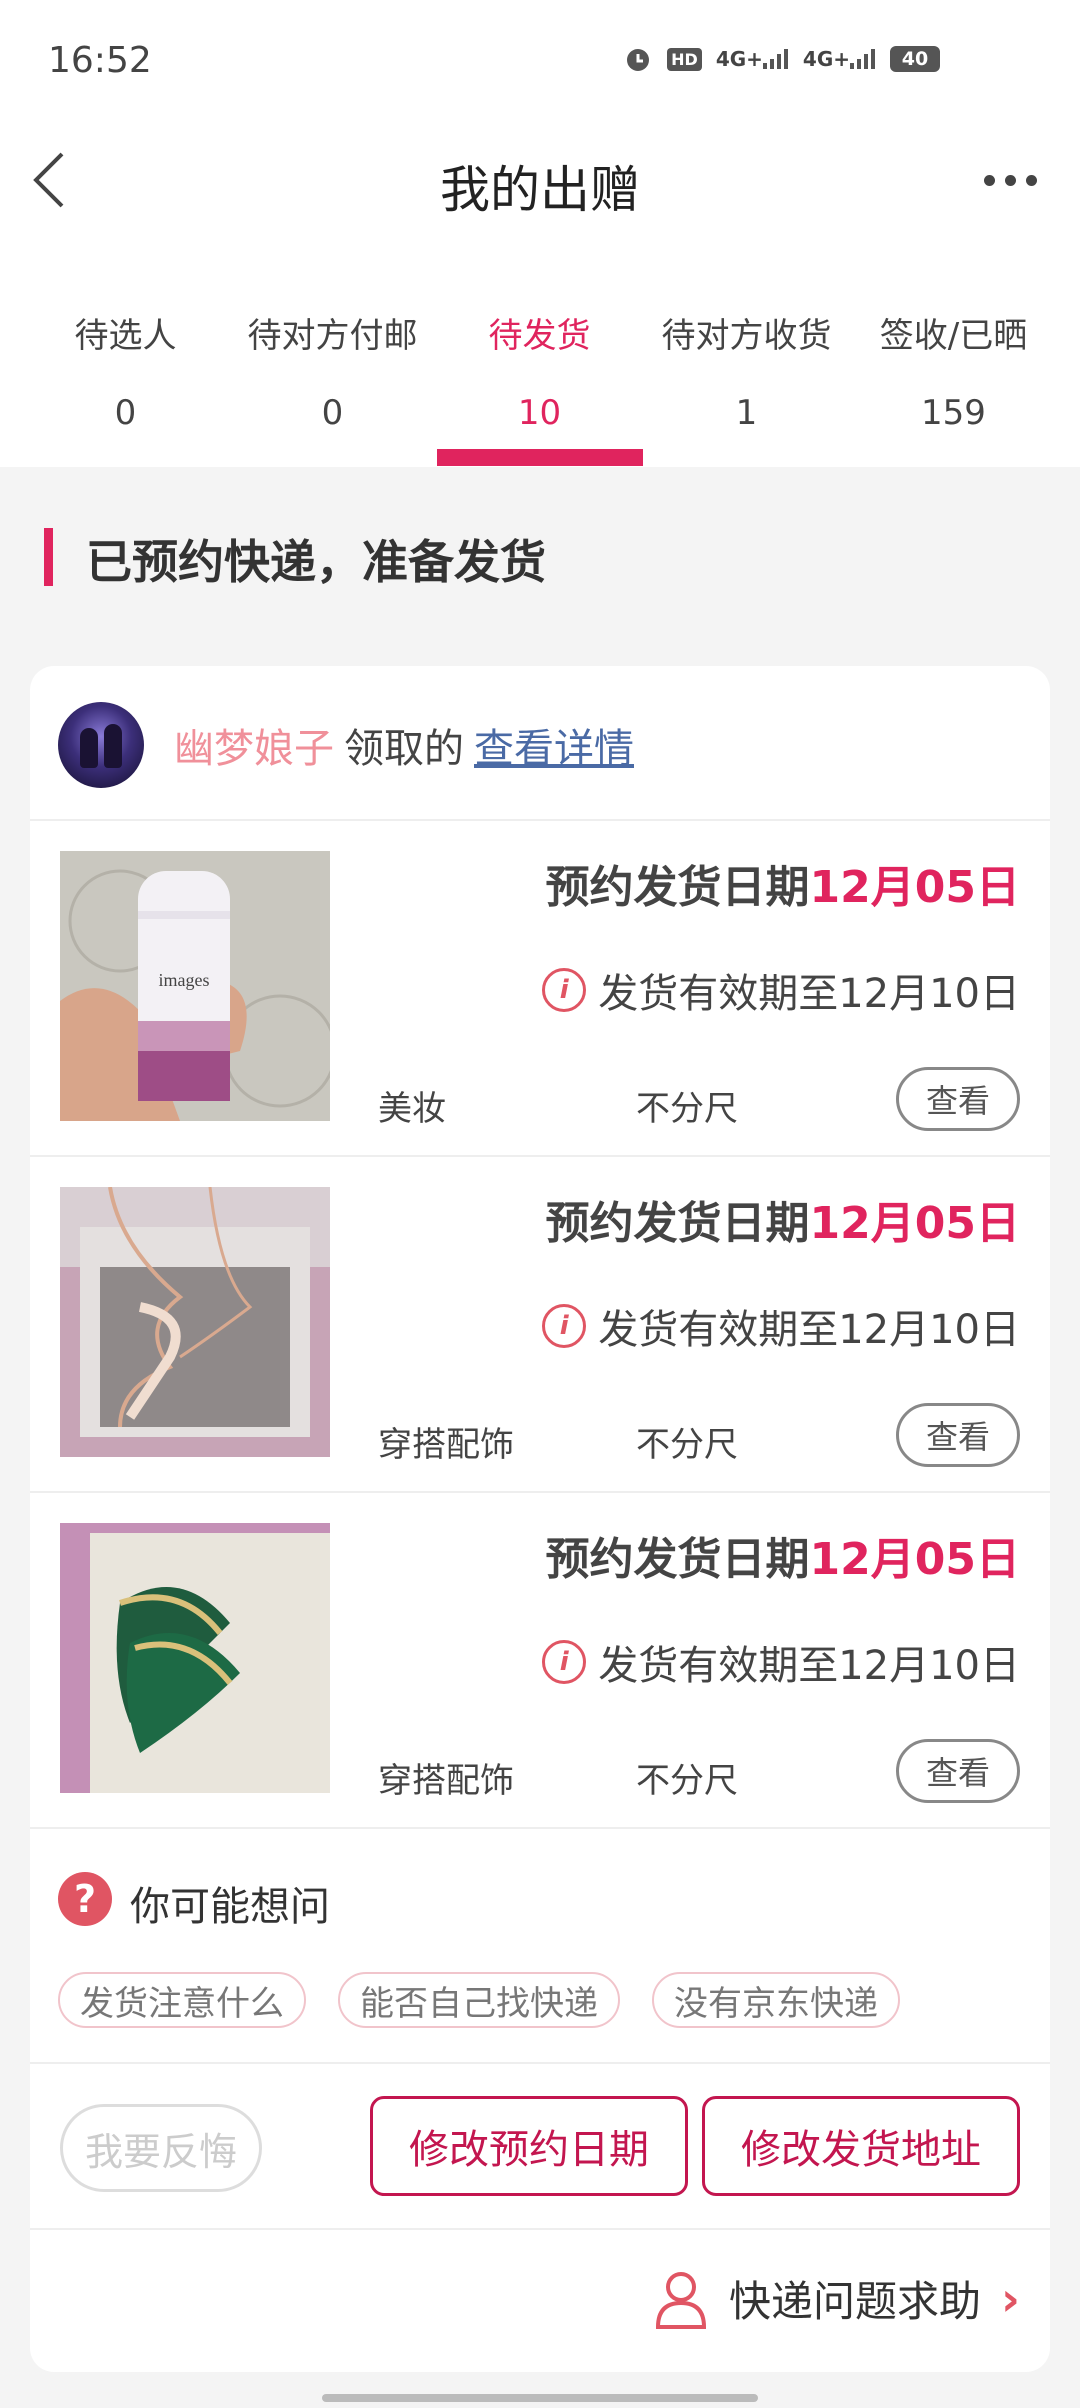 The height and width of the screenshot is (2408, 1080). Describe the element at coordinates (332, 336) in the screenshot. I see `tab-label: 待对方付邮` at that location.